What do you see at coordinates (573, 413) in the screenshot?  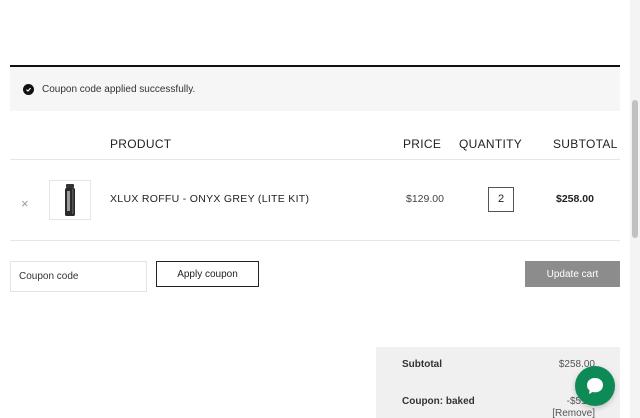 I see `remove-coupon-link: [Remove]` at bounding box center [573, 413].